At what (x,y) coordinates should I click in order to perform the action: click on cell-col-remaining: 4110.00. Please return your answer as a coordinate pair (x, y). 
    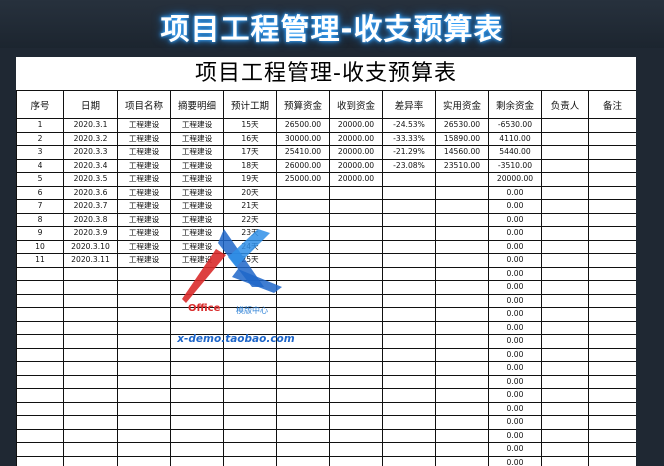
    Looking at the image, I should click on (515, 138).